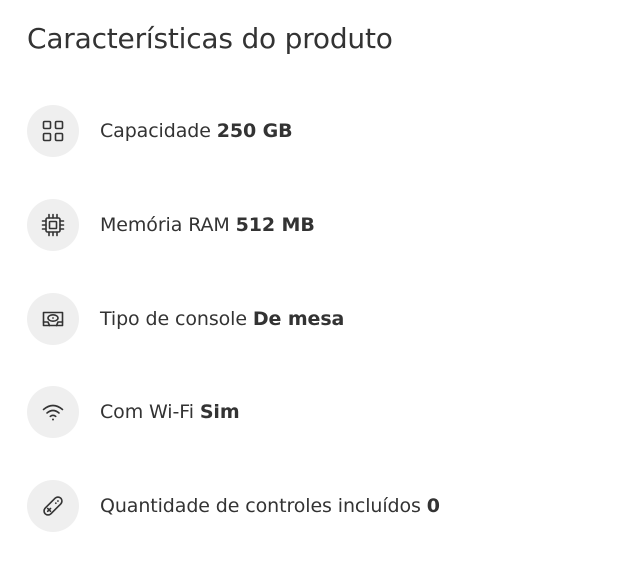 The height and width of the screenshot is (564, 640). Describe the element at coordinates (53, 131) in the screenshot. I see `grid-icon` at that location.